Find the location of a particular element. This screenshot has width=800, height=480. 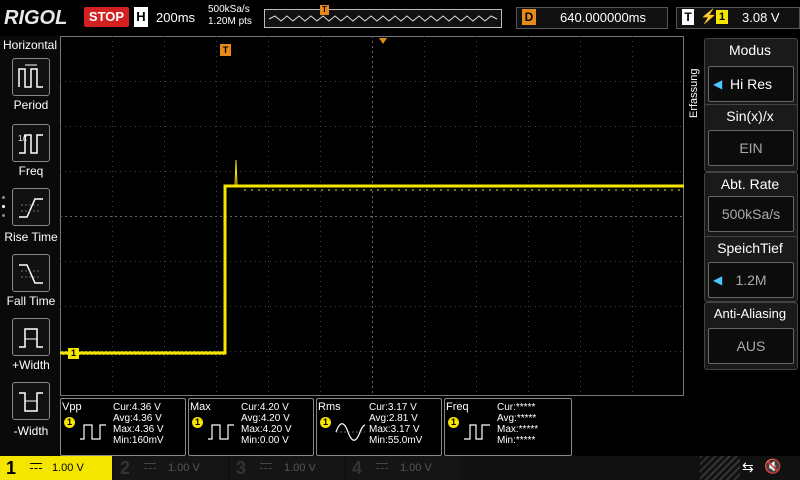

neg-width-icon is located at coordinates (31, 402).